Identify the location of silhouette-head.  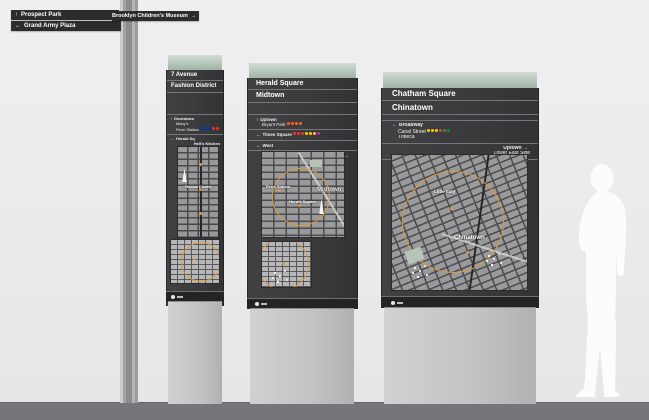
(602, 178).